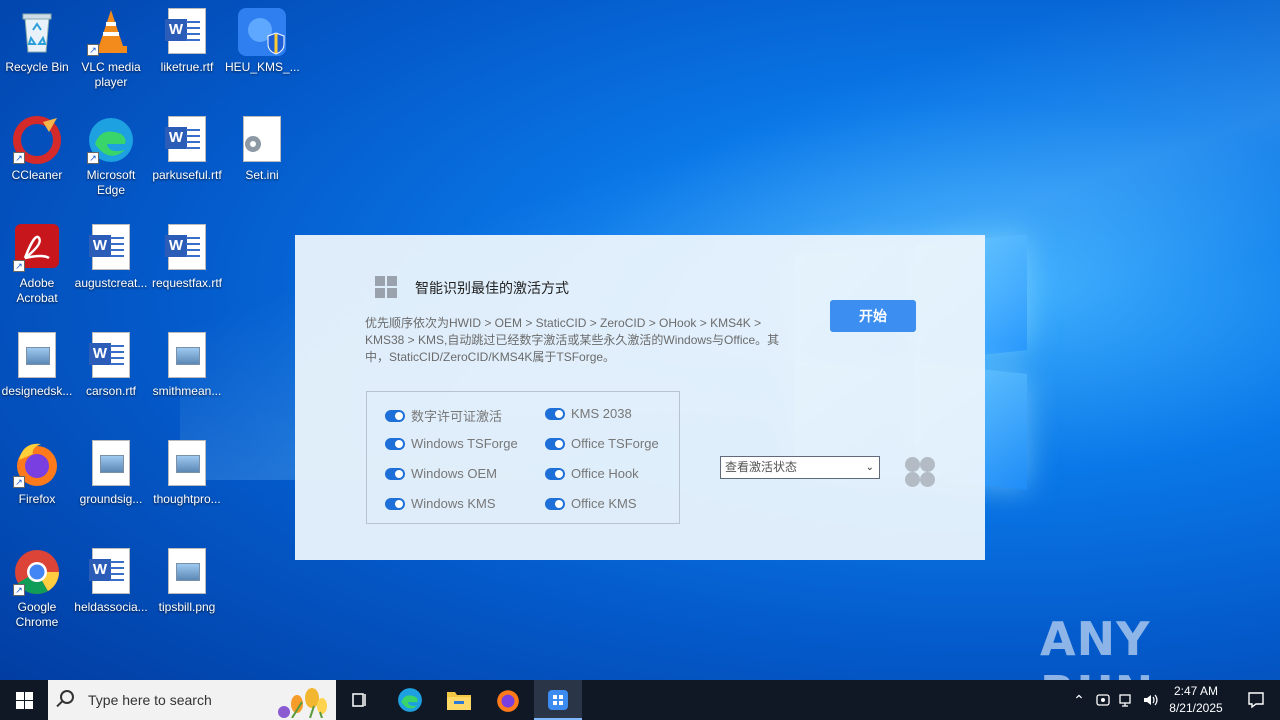 This screenshot has height=720, width=1280. I want to click on recycle-bin-icon, so click(37, 32).